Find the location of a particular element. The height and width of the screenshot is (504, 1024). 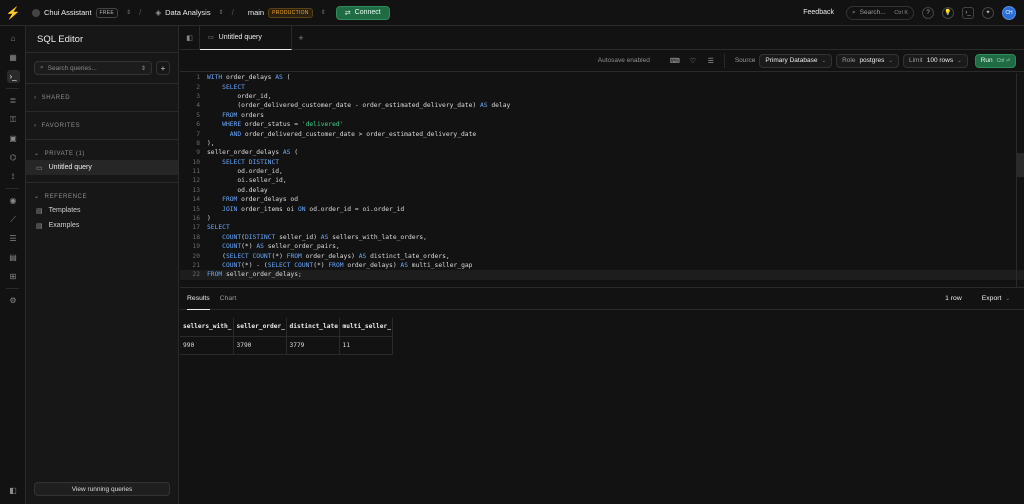

sql-editor-icon: ›_ is located at coordinates (13, 76).